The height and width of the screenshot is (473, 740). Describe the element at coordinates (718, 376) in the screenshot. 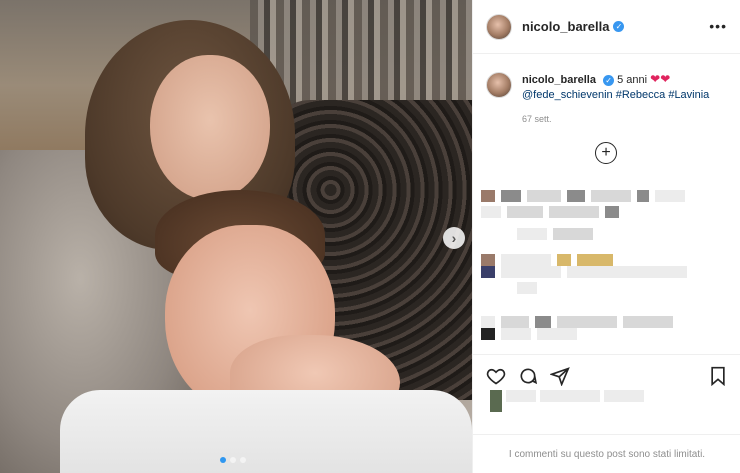

I see `bookmark-icon` at that location.